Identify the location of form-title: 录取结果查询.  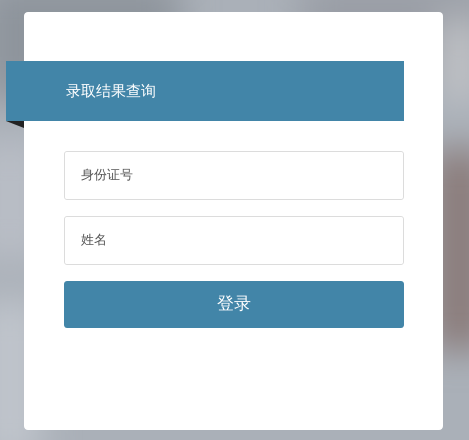
(205, 91).